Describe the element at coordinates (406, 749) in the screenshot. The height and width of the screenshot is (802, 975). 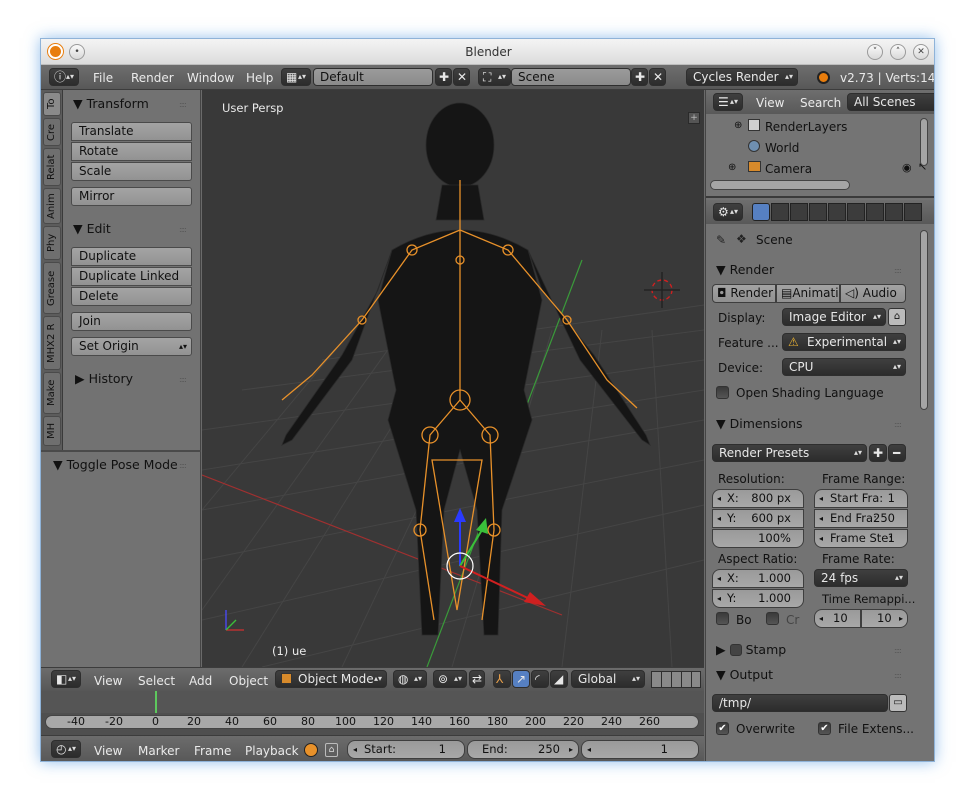
I see `start-frame-field: ◂ Start: 1` at that location.